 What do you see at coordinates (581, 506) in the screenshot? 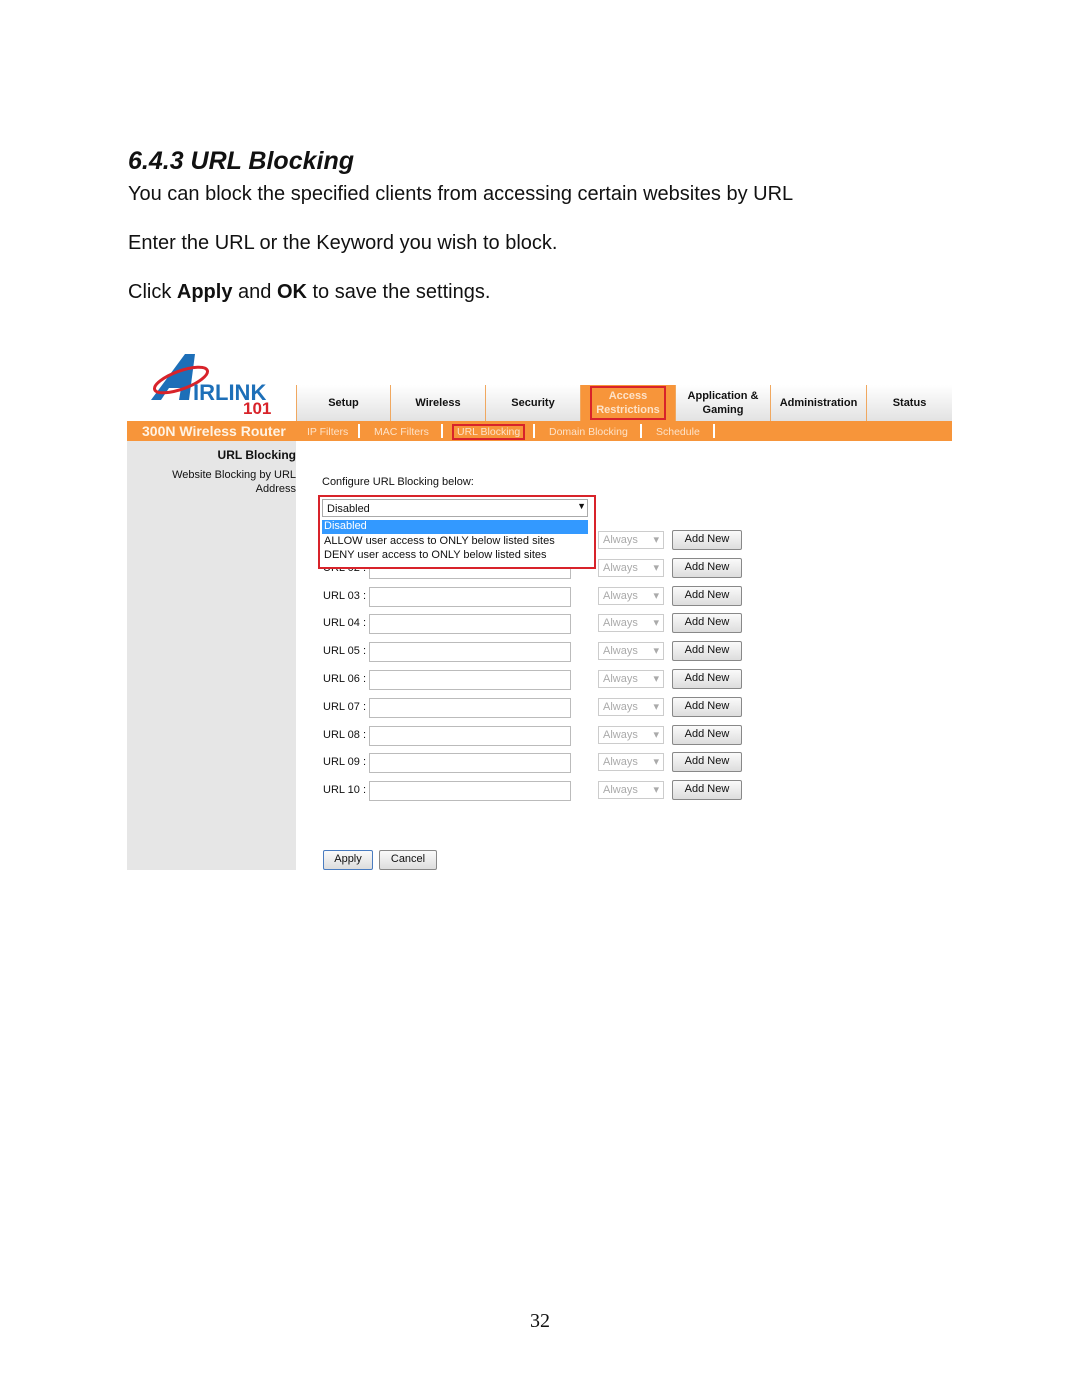
I see `chevron-down-icon: ▼` at bounding box center [581, 506].